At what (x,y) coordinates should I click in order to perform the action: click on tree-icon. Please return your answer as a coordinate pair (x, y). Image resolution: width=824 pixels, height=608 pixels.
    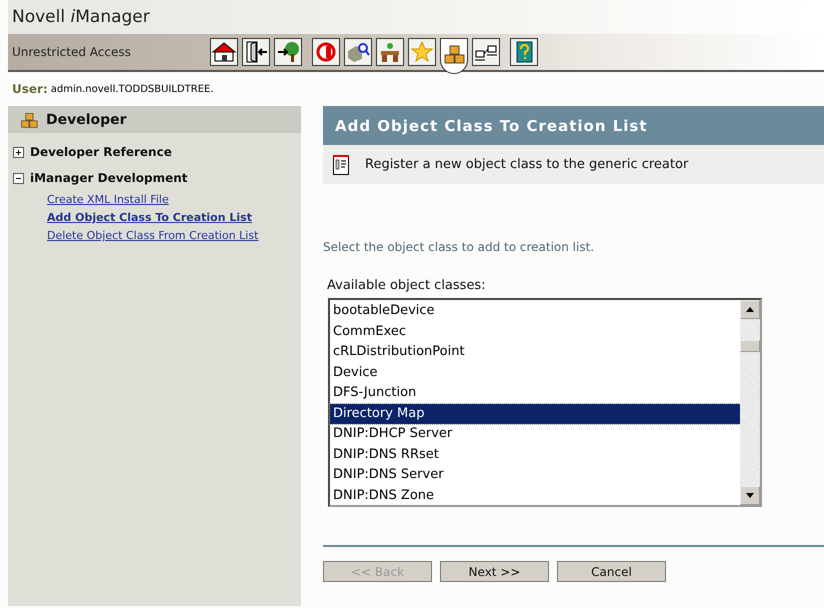
    Looking at the image, I should click on (288, 52).